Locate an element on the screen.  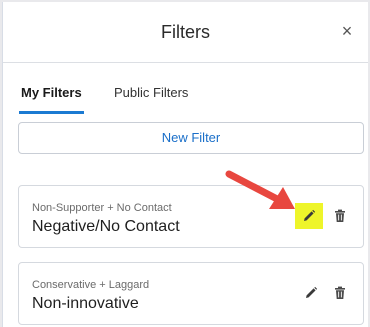
panel-title: Filters is located at coordinates (185, 32).